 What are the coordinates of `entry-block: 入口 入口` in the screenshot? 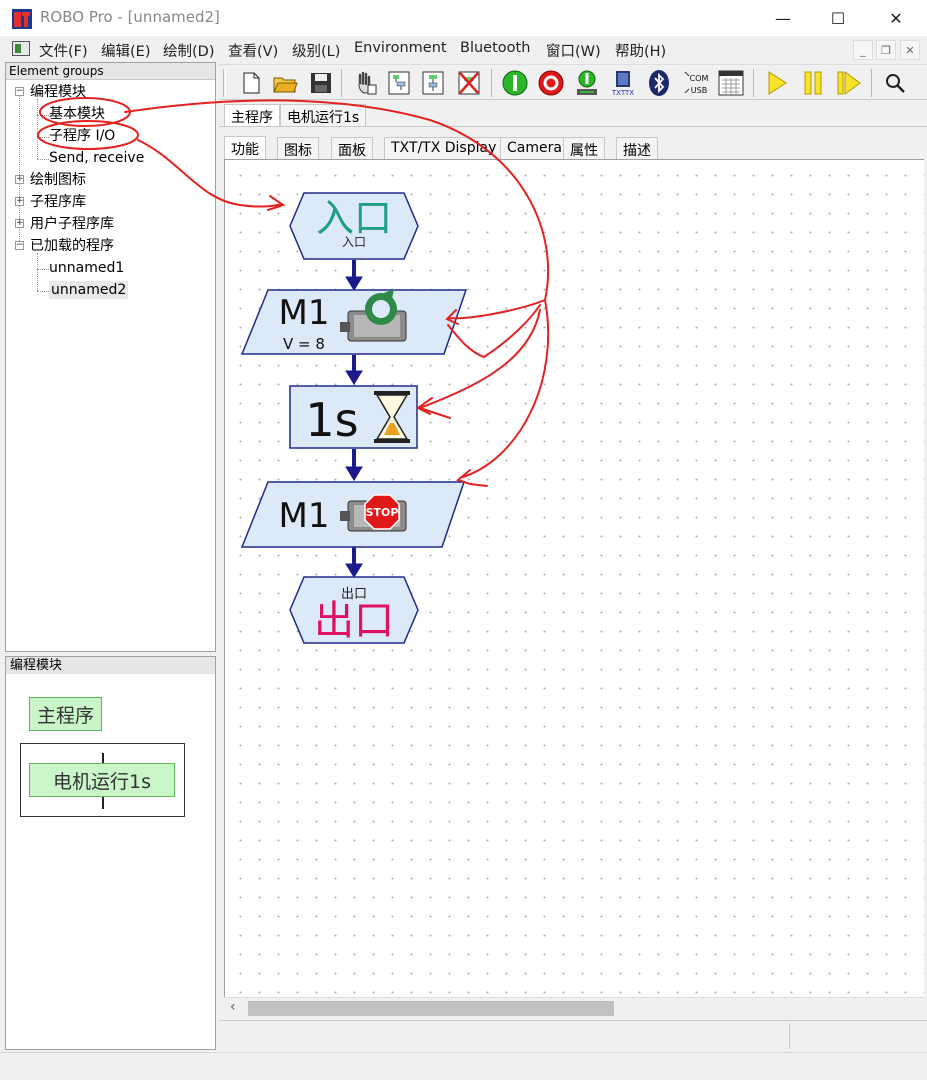 It's located at (354, 226).